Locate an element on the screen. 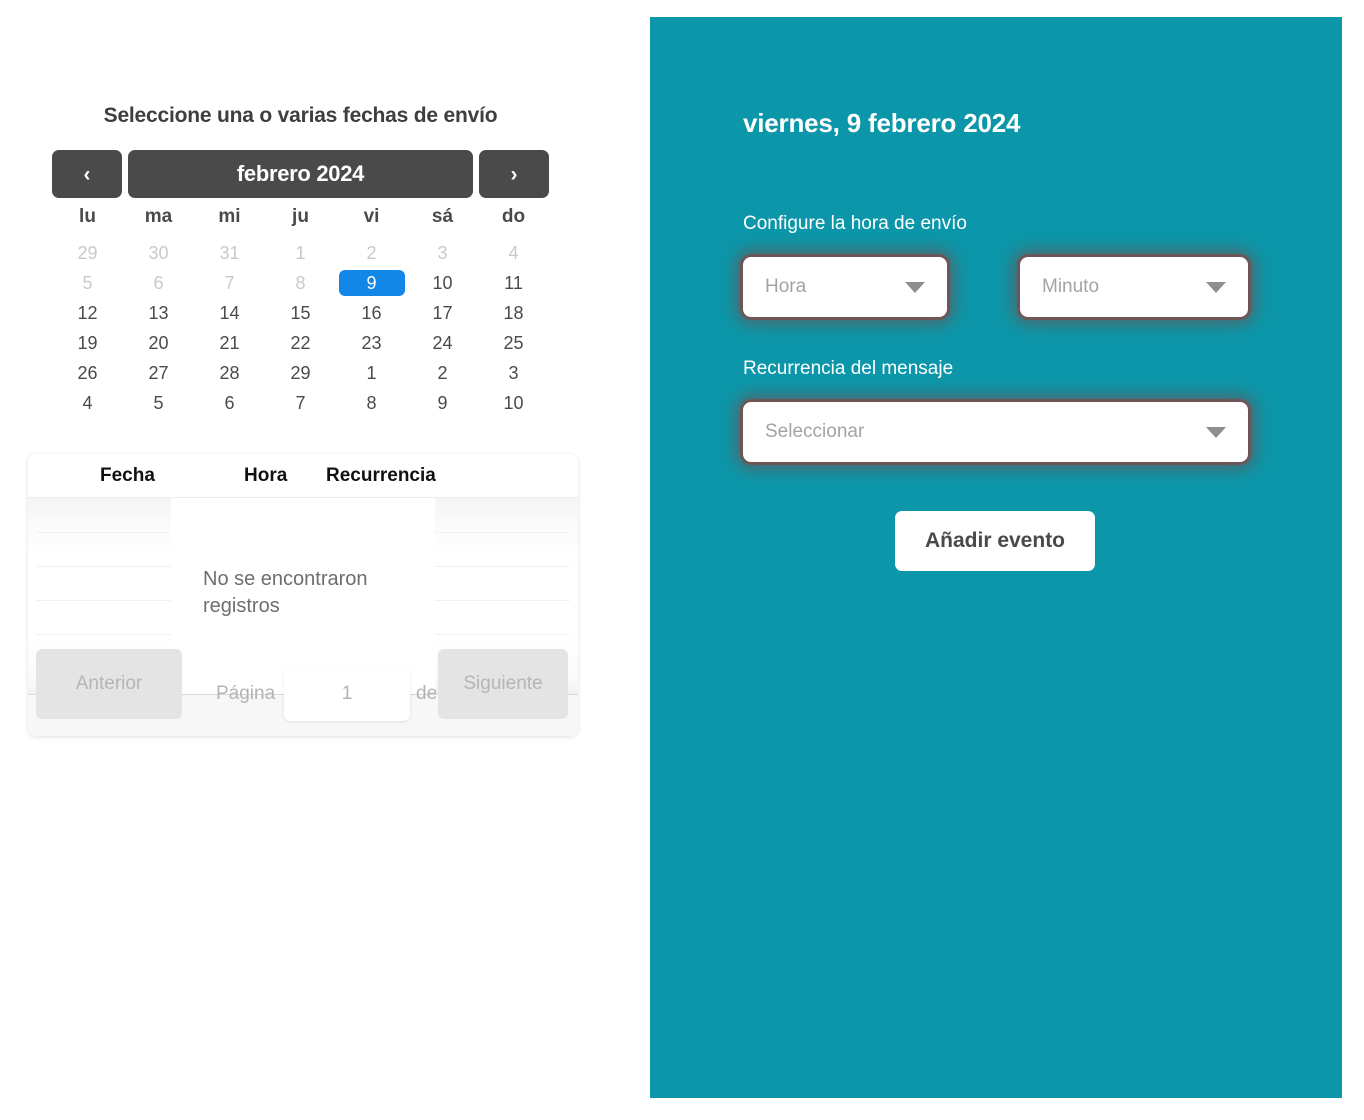  calendar-day: 20 is located at coordinates (159, 343).